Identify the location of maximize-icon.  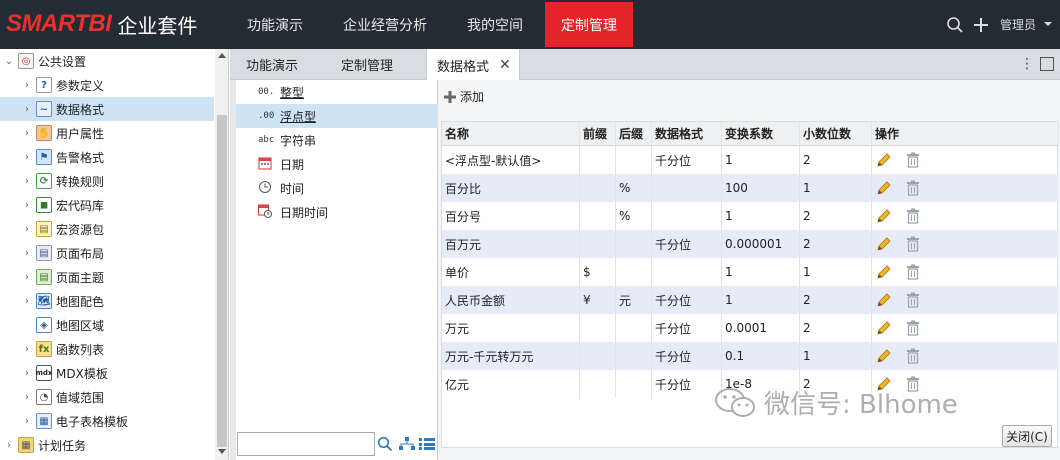
(1047, 64).